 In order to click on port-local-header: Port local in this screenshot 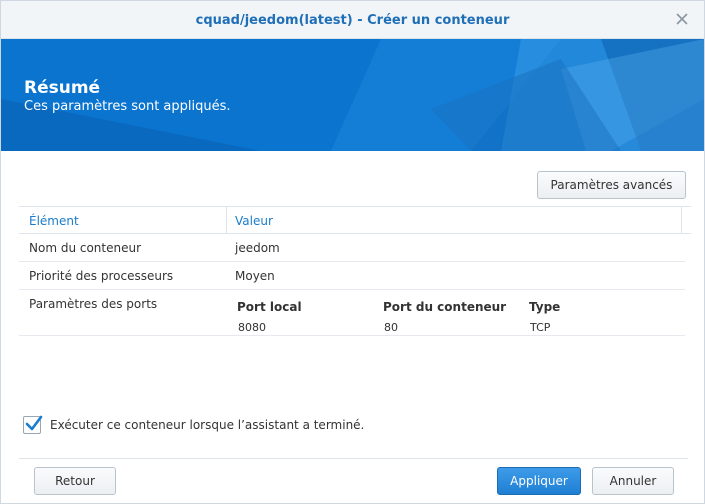, I will do `click(269, 307)`.